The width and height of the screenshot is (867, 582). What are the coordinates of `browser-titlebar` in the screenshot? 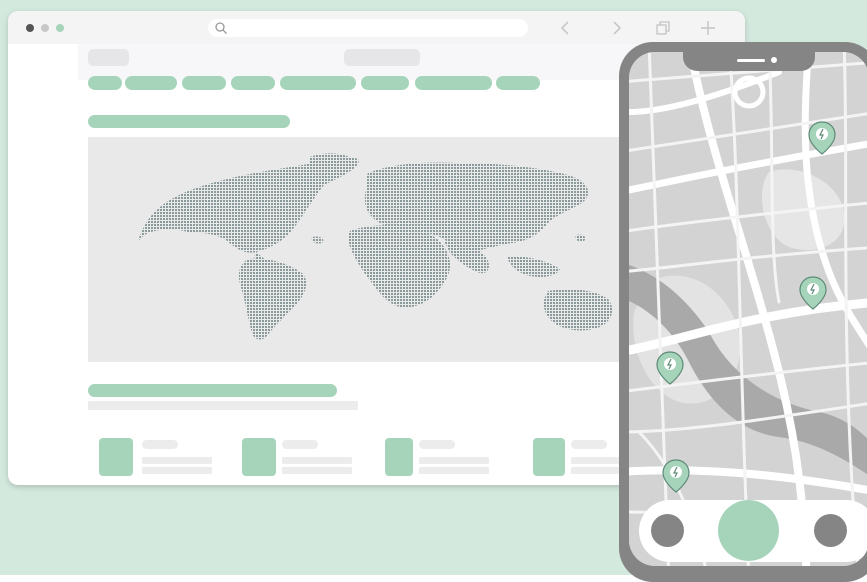 It's located at (376, 27).